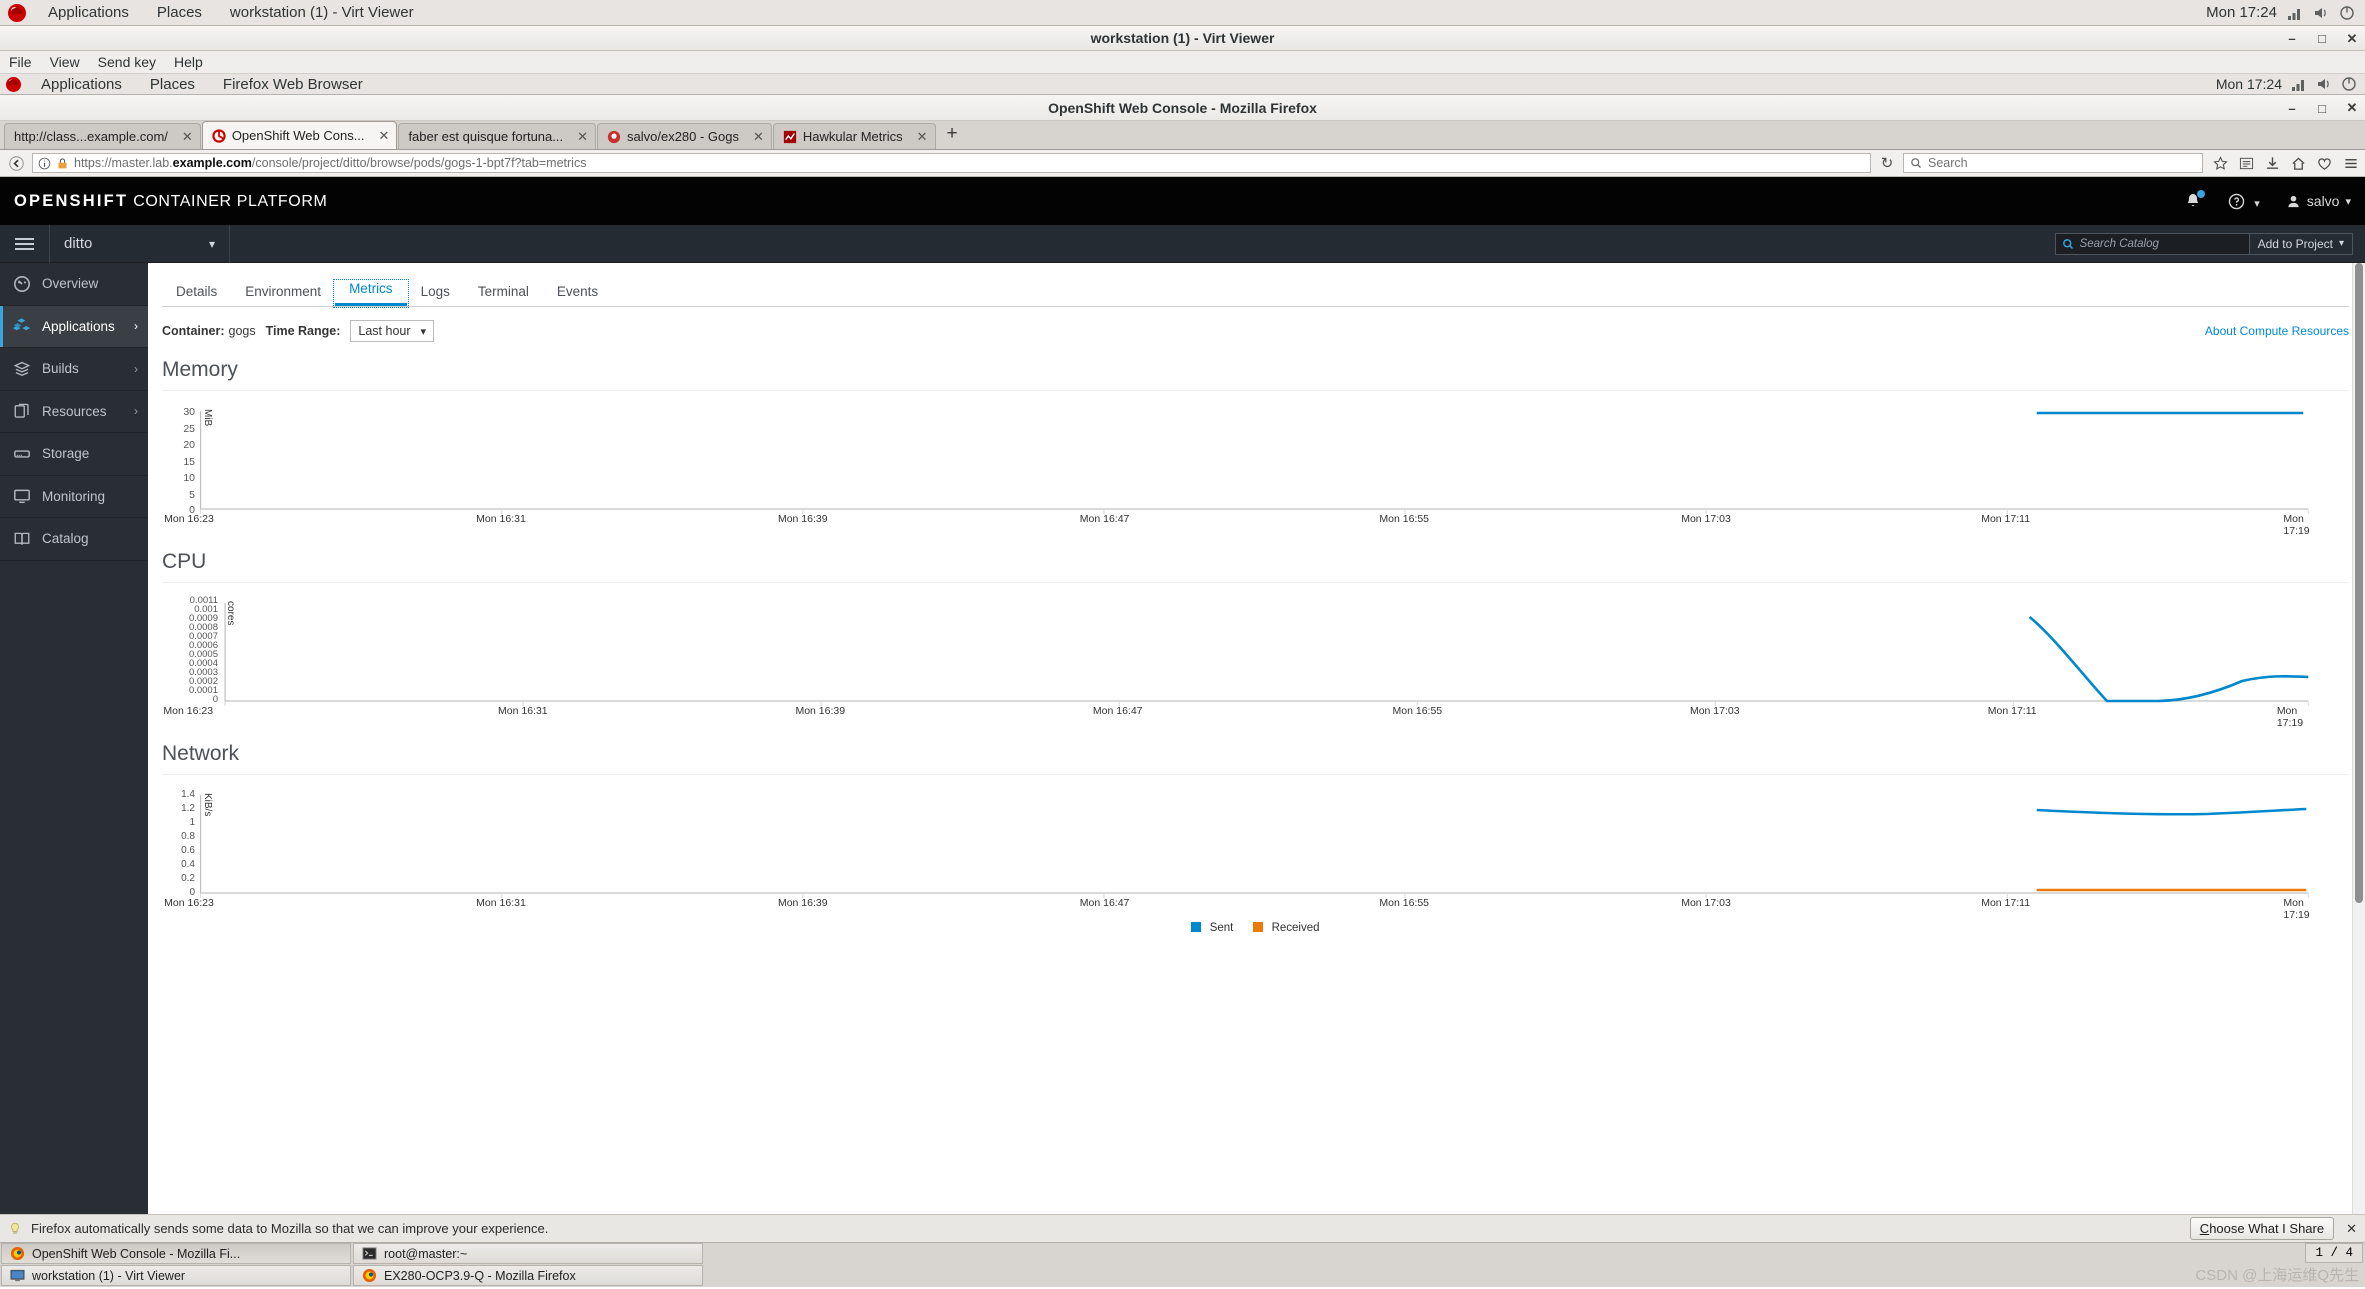  Describe the element at coordinates (2292, 38) in the screenshot. I see `virt-viewer-minimize-button: –` at that location.